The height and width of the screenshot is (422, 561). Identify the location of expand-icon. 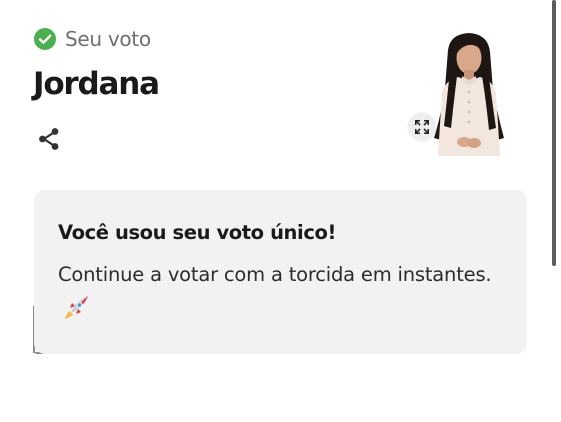
(422, 127).